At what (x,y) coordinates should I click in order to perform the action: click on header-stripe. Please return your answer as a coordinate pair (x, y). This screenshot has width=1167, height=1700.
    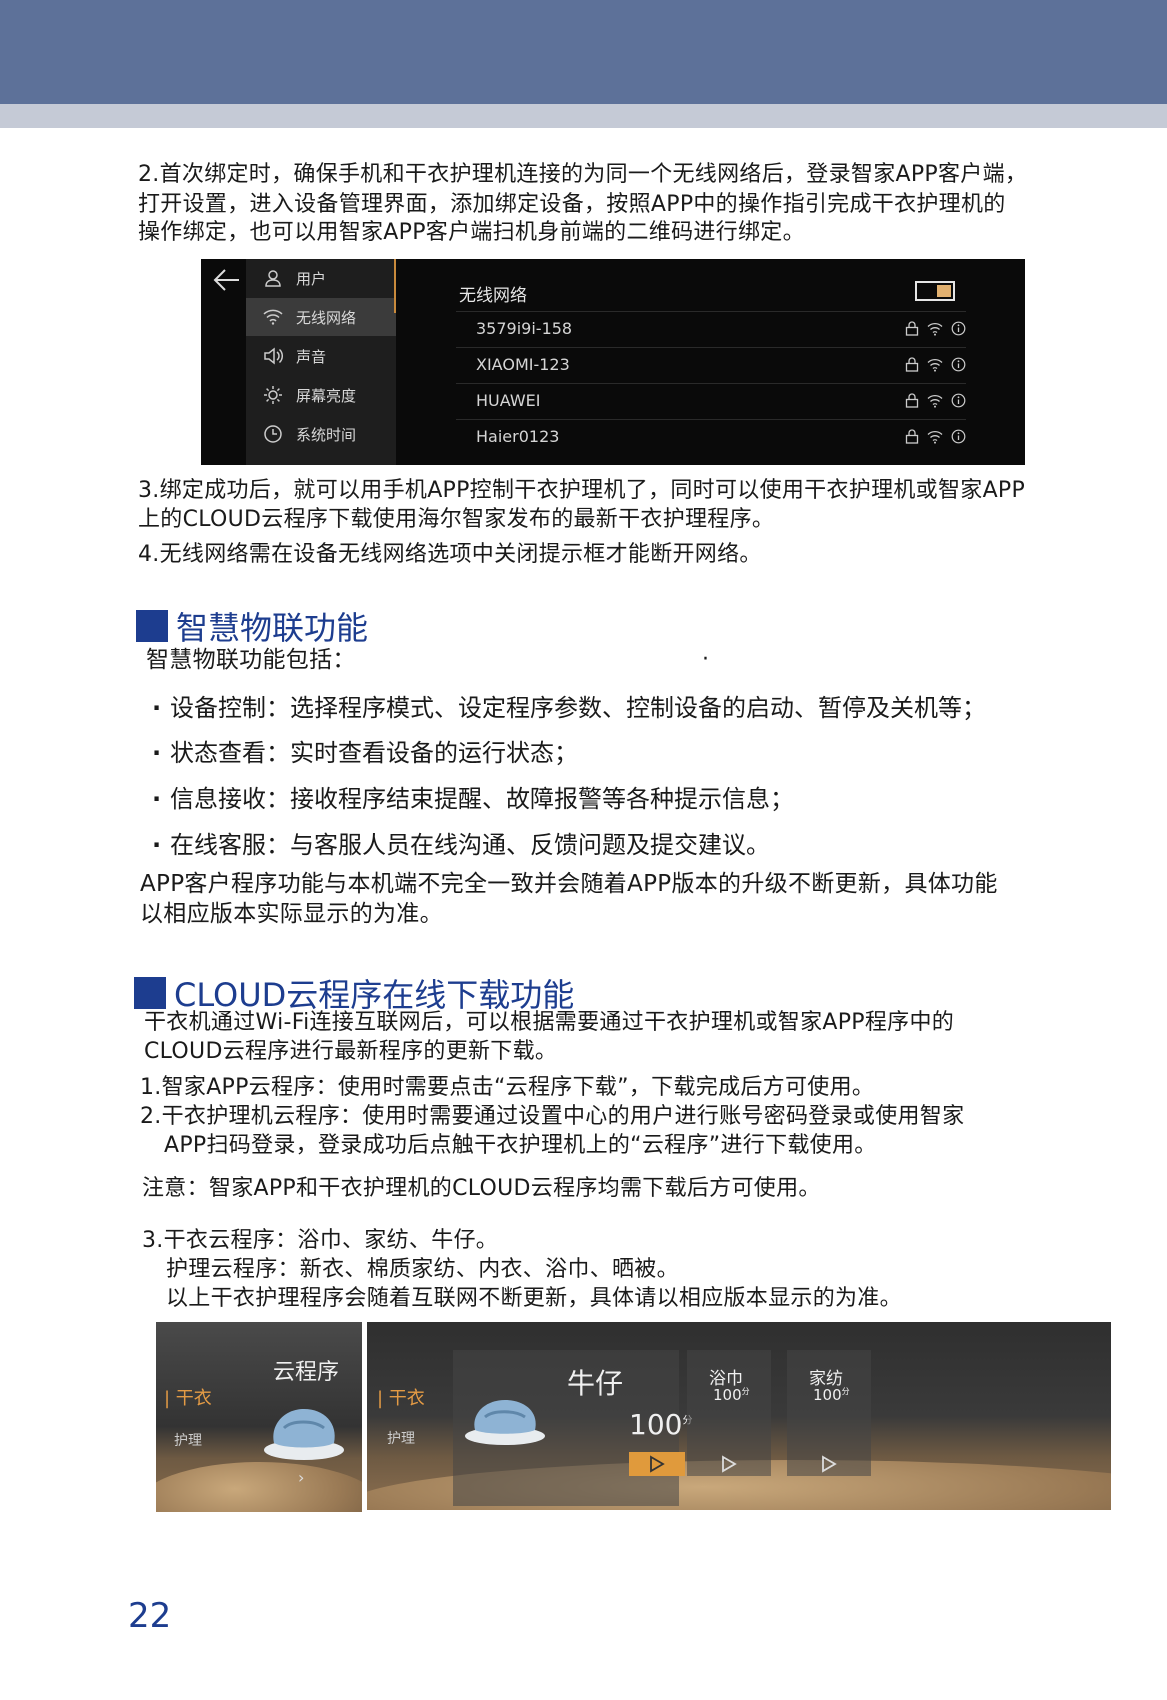
    Looking at the image, I should click on (583, 116).